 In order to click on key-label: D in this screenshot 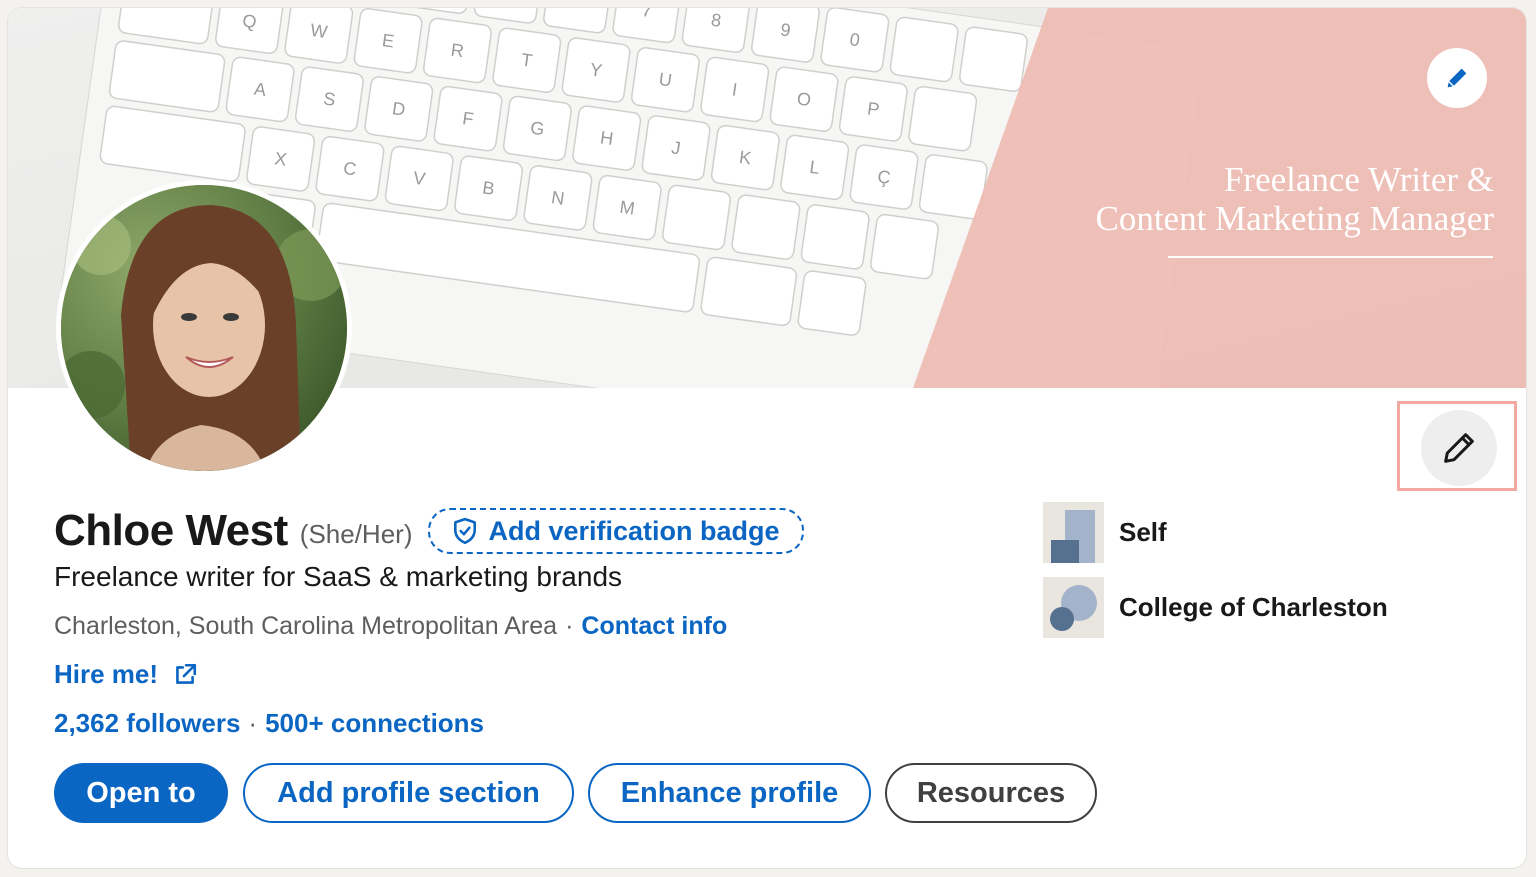, I will do `click(399, 109)`.